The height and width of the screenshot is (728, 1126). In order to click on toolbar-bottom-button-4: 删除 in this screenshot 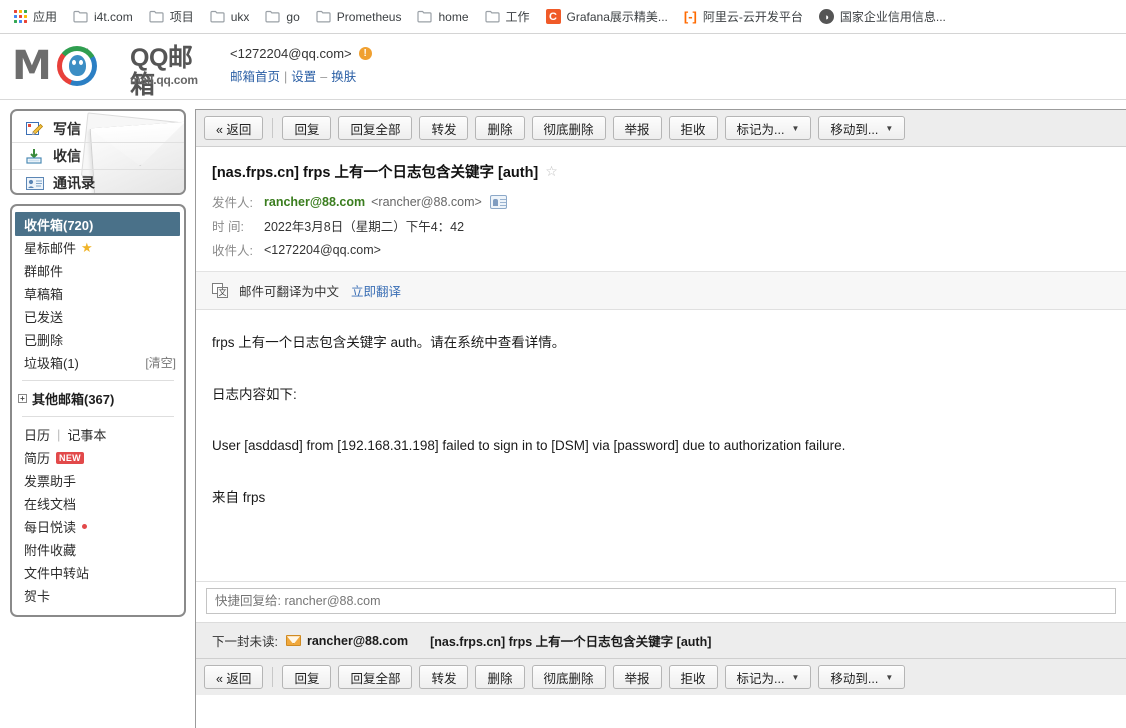, I will do `click(500, 677)`.